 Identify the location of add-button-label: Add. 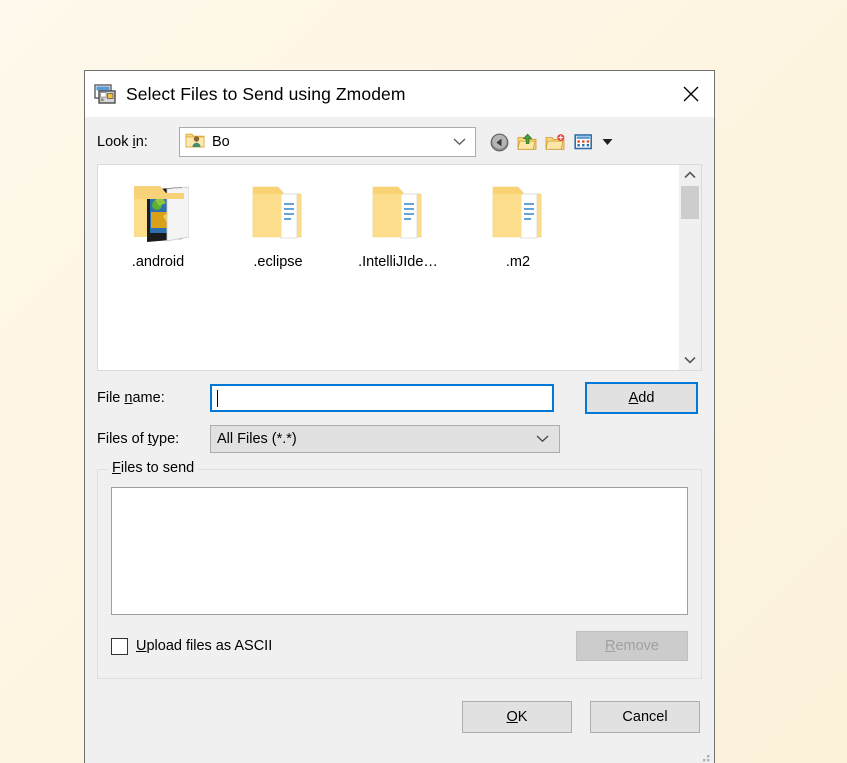
(641, 398).